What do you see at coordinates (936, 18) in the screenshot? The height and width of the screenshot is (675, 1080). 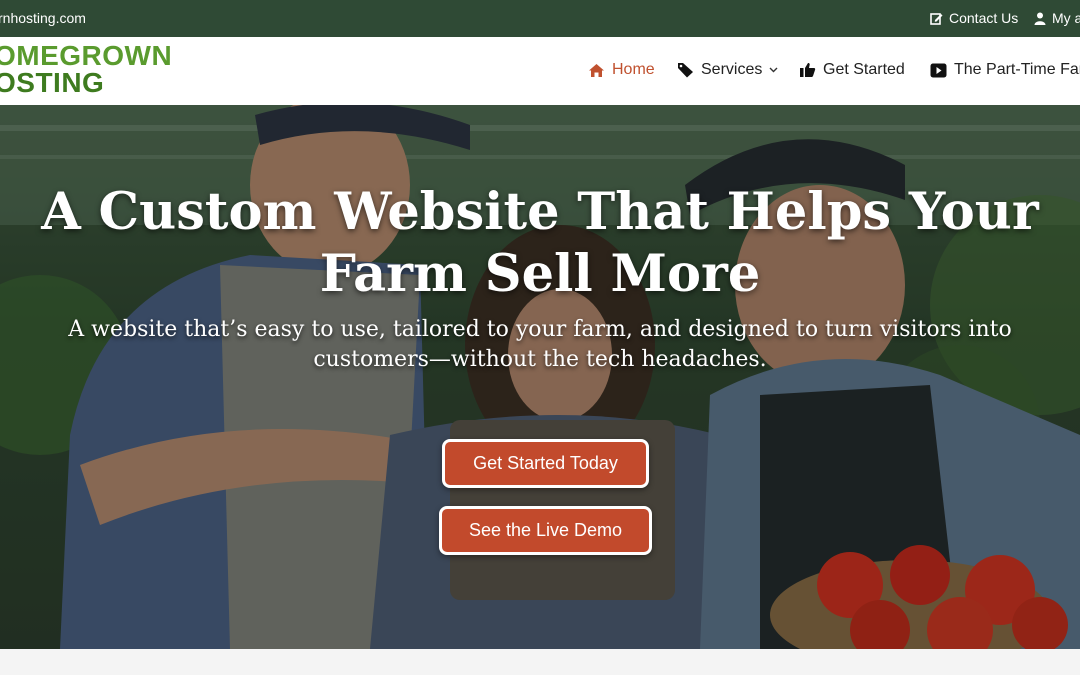 I see `edit-icon` at bounding box center [936, 18].